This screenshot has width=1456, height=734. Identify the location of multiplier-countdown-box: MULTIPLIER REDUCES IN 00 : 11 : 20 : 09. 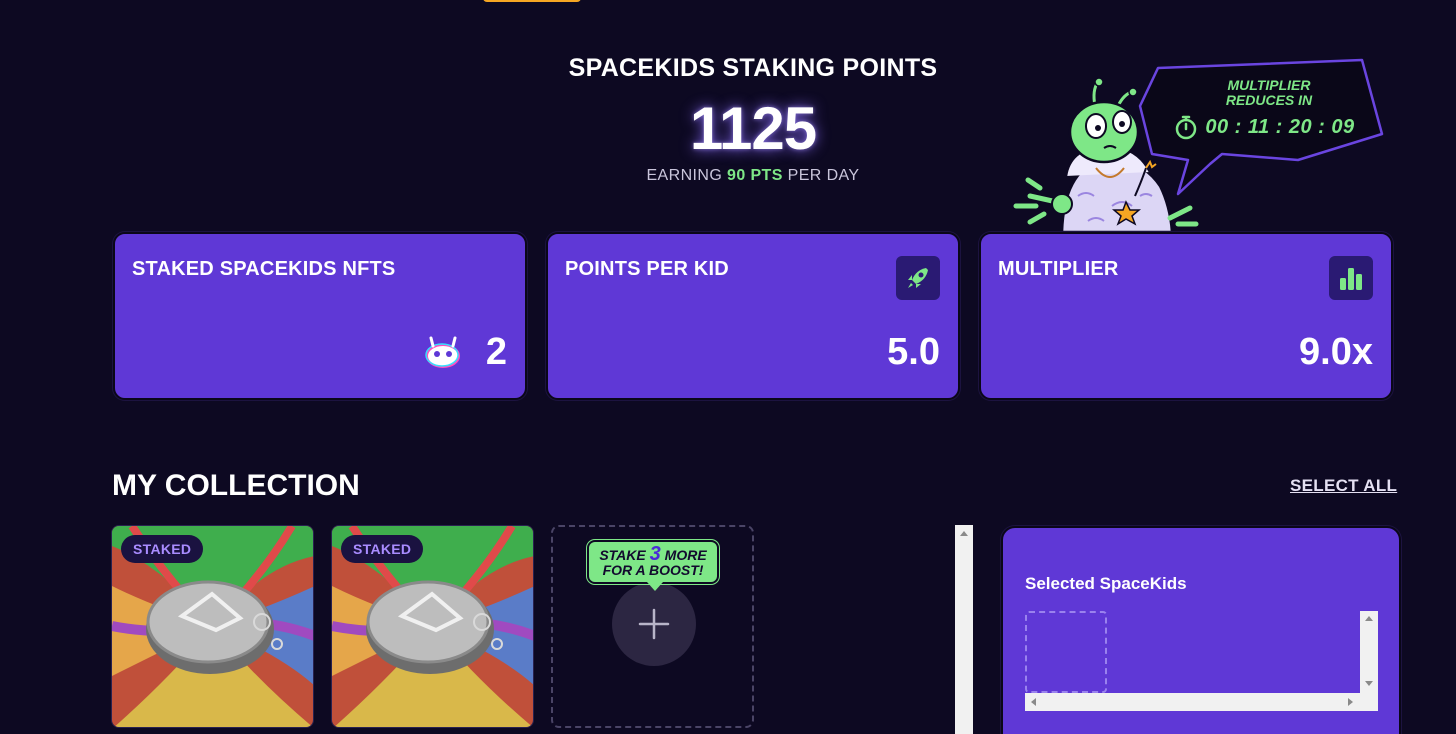
(1264, 109).